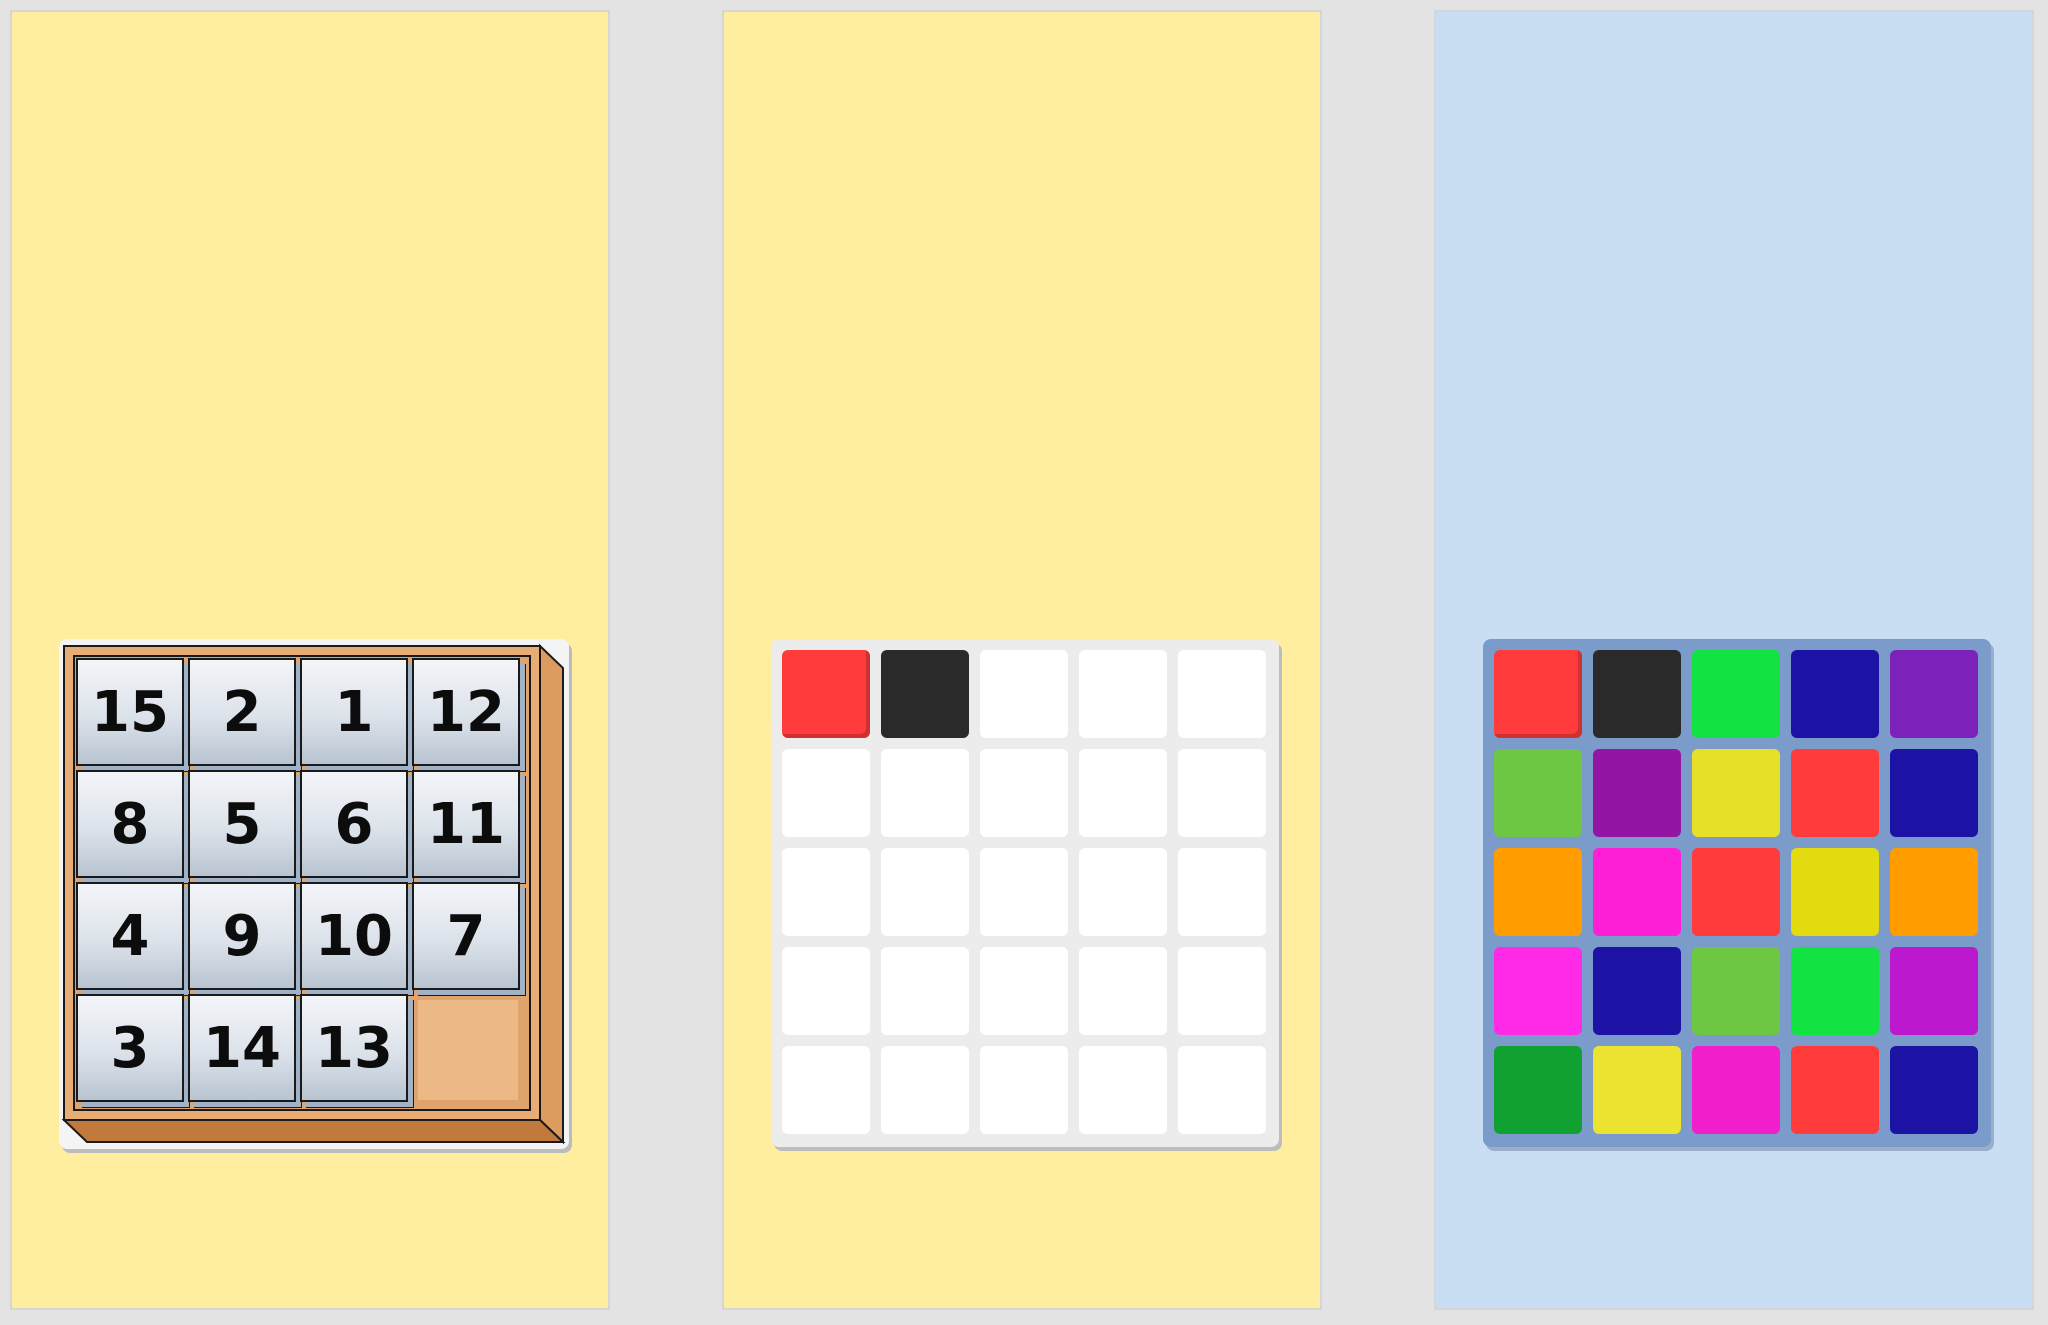  What do you see at coordinates (1934, 793) in the screenshot?
I see `target-cell-r1-c4` at bounding box center [1934, 793].